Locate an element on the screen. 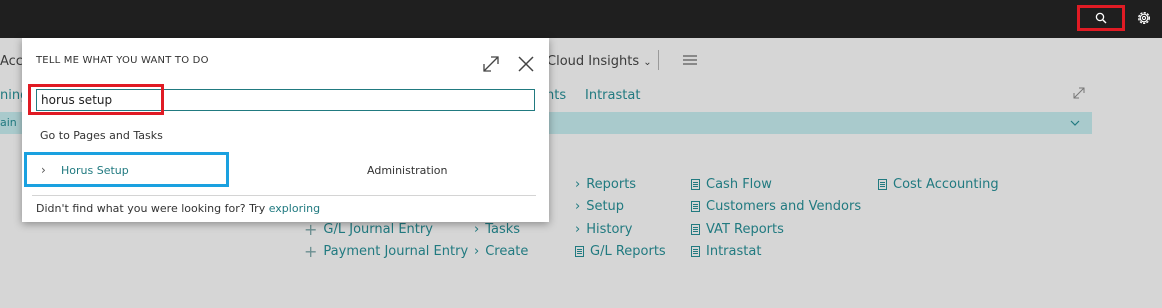 Image resolution: width=1162 pixels, height=308 pixels. report-customers-vendors: Customers and Vendors is located at coordinates (776, 206).